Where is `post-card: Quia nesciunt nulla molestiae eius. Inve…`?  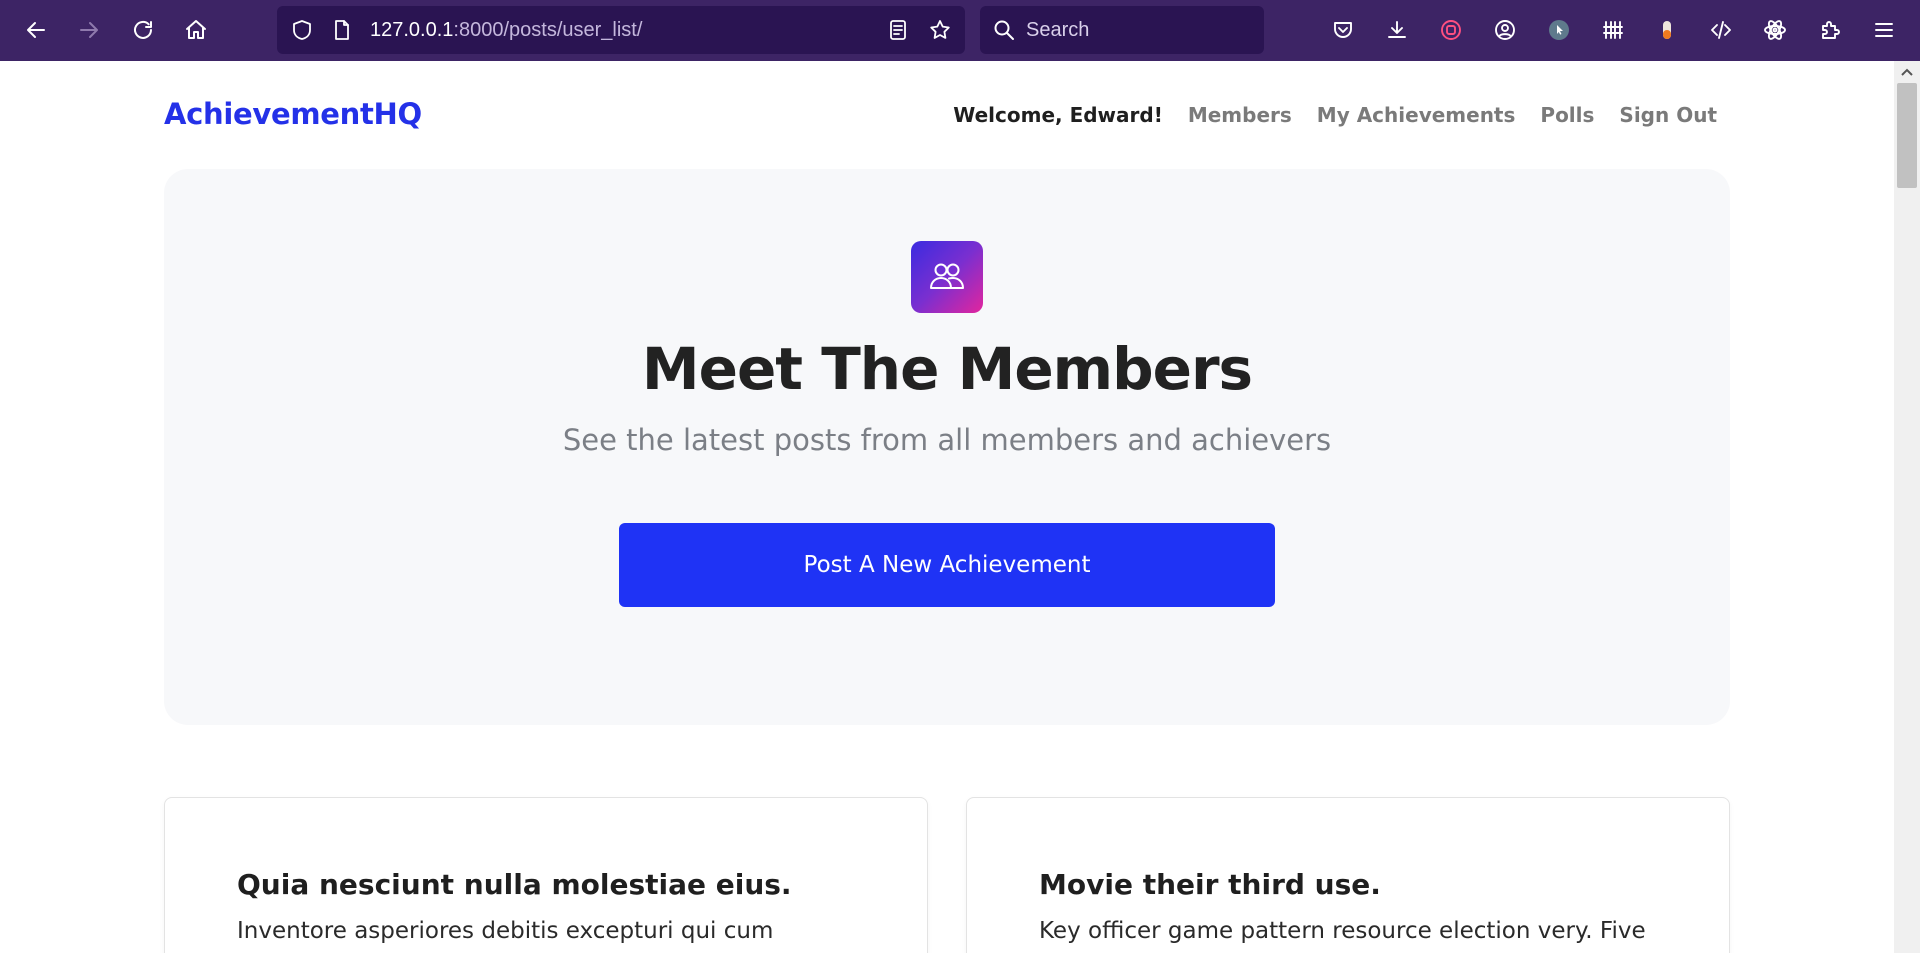
post-card: Quia nesciunt nulla molestiae eius. Inve… is located at coordinates (546, 875).